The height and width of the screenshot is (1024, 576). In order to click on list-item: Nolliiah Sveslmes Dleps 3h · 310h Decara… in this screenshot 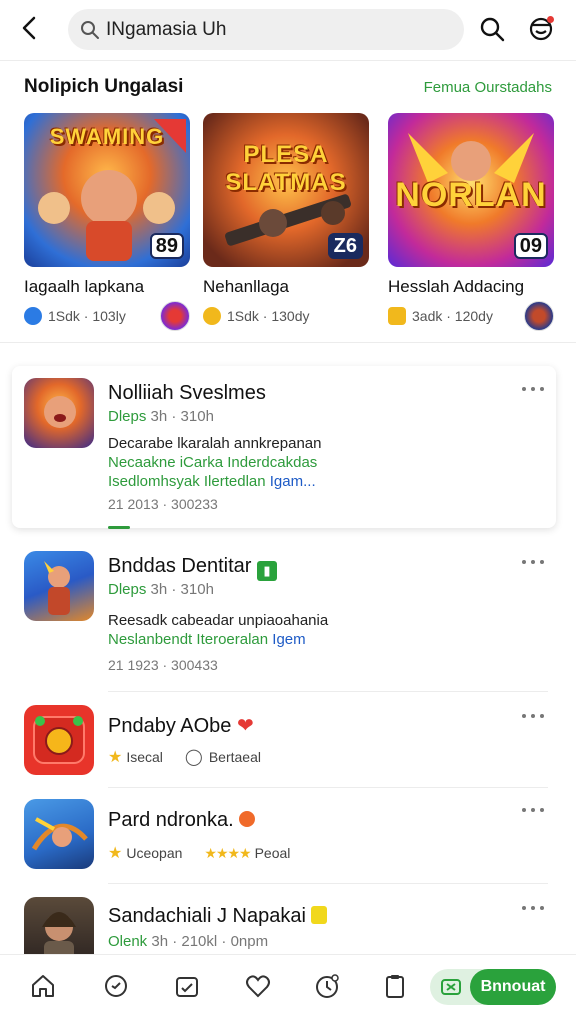, I will do `click(289, 453)`.